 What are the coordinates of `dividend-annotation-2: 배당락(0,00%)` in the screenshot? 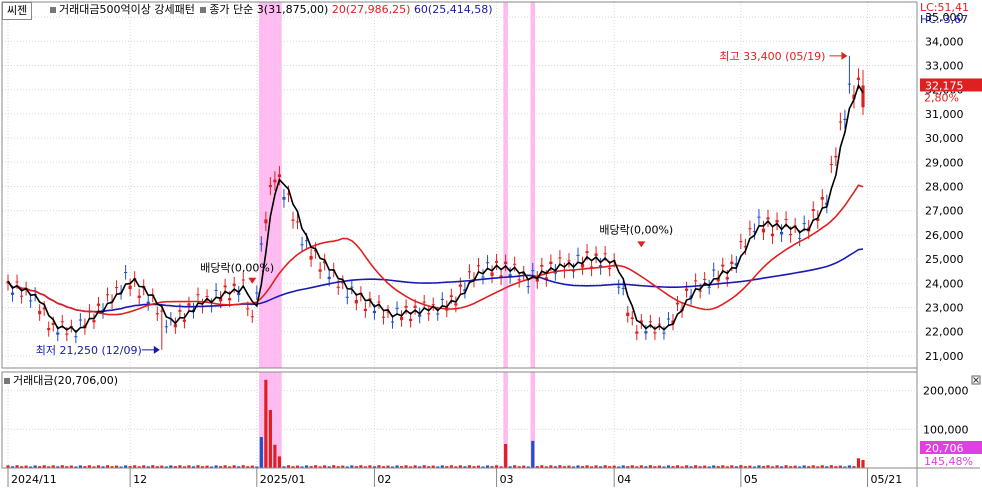 It's located at (636, 229).